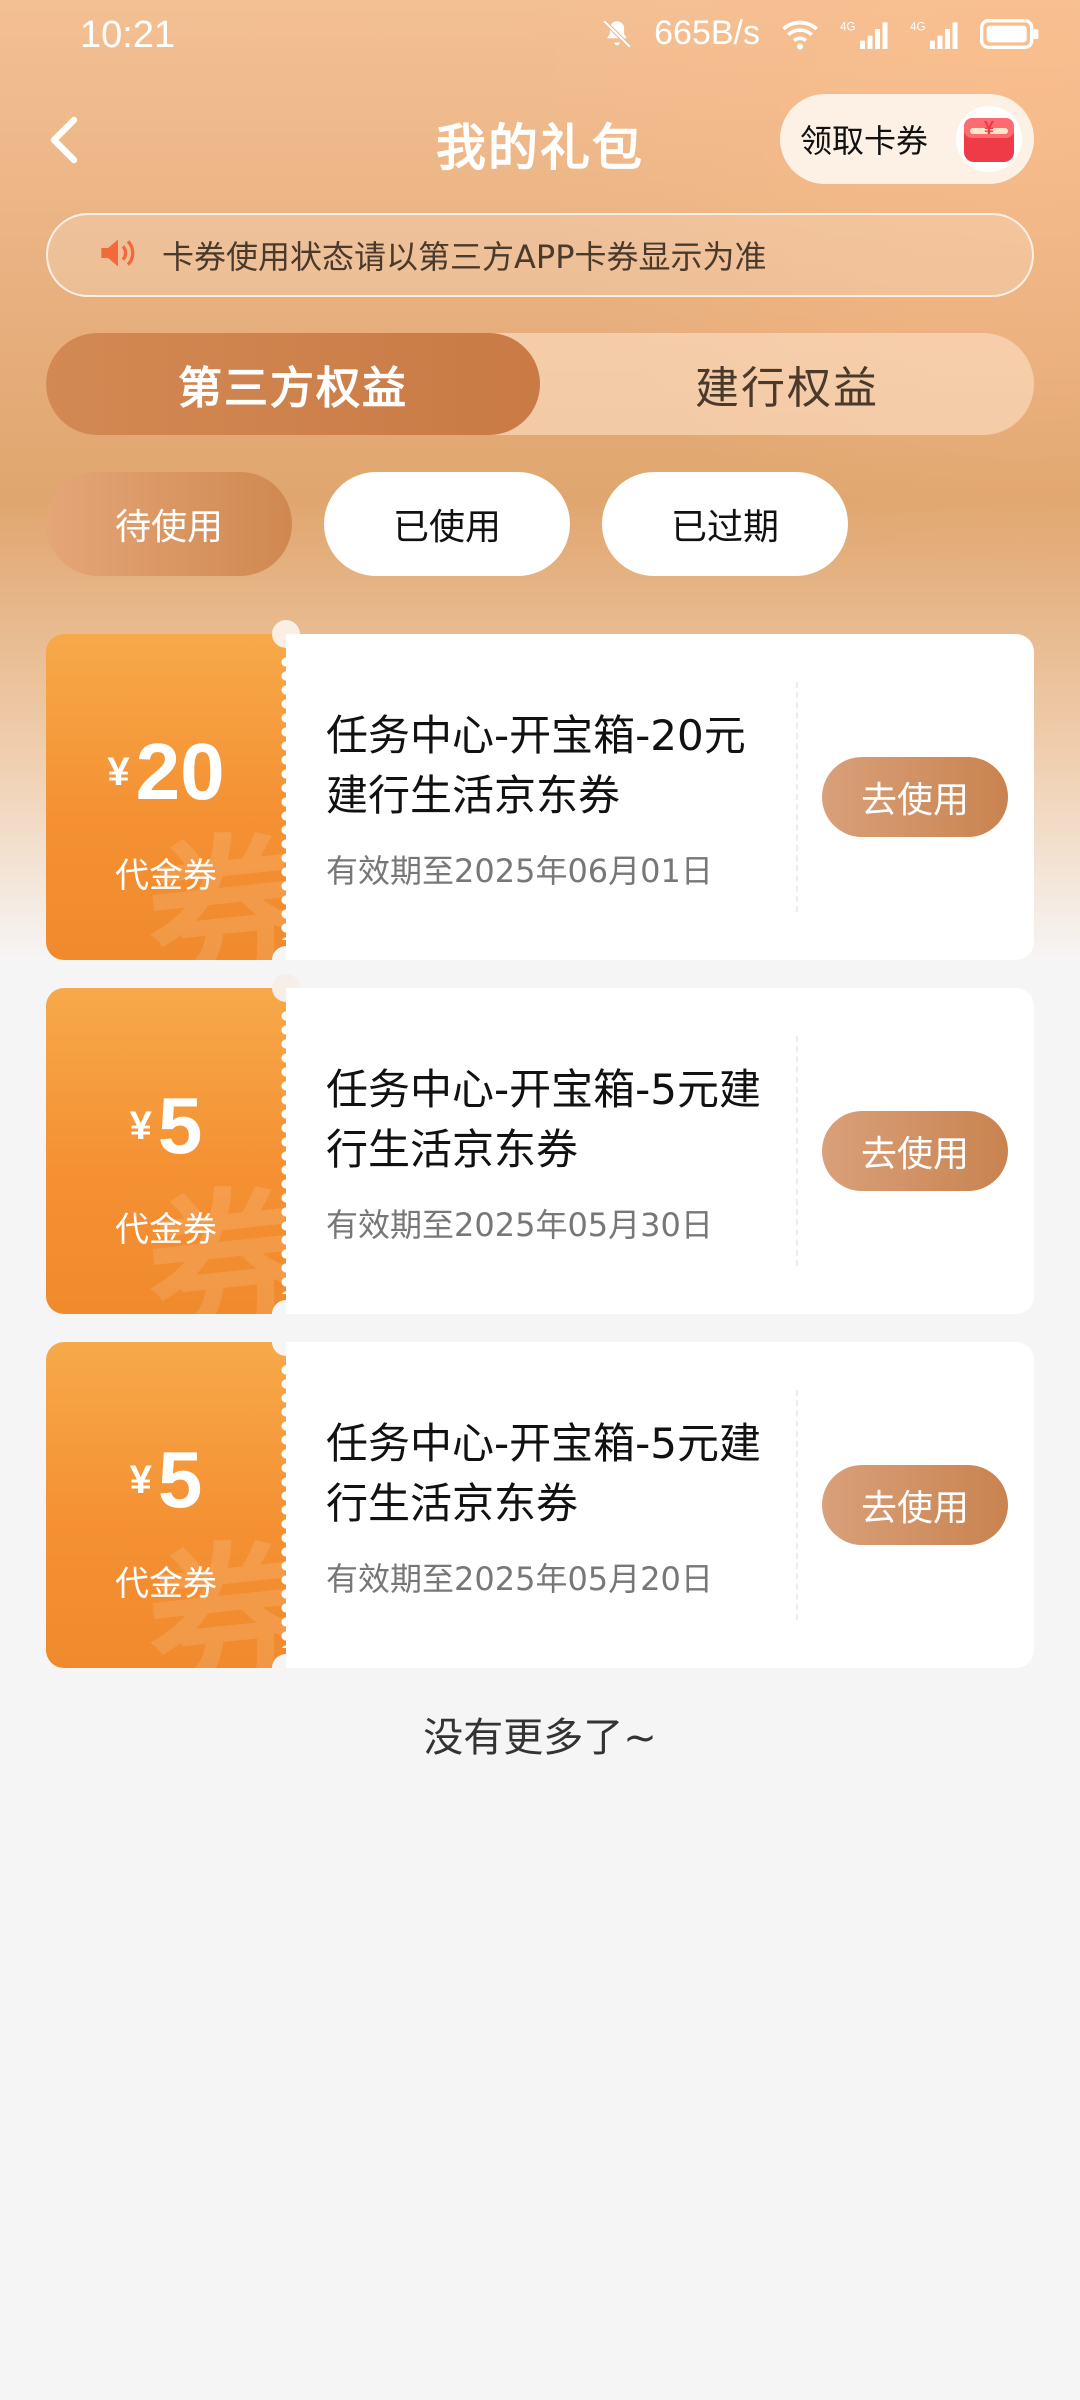  What do you see at coordinates (989, 139) in the screenshot?
I see `coupon-envelope-icon: ¥` at bounding box center [989, 139].